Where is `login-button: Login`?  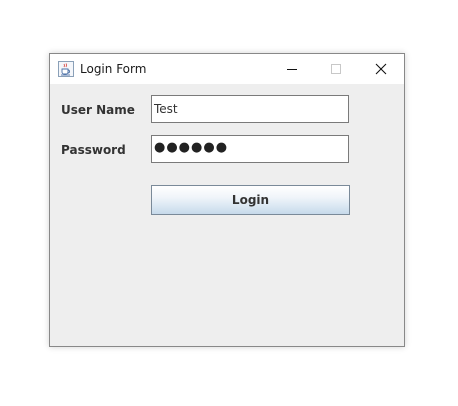 login-button: Login is located at coordinates (250, 200).